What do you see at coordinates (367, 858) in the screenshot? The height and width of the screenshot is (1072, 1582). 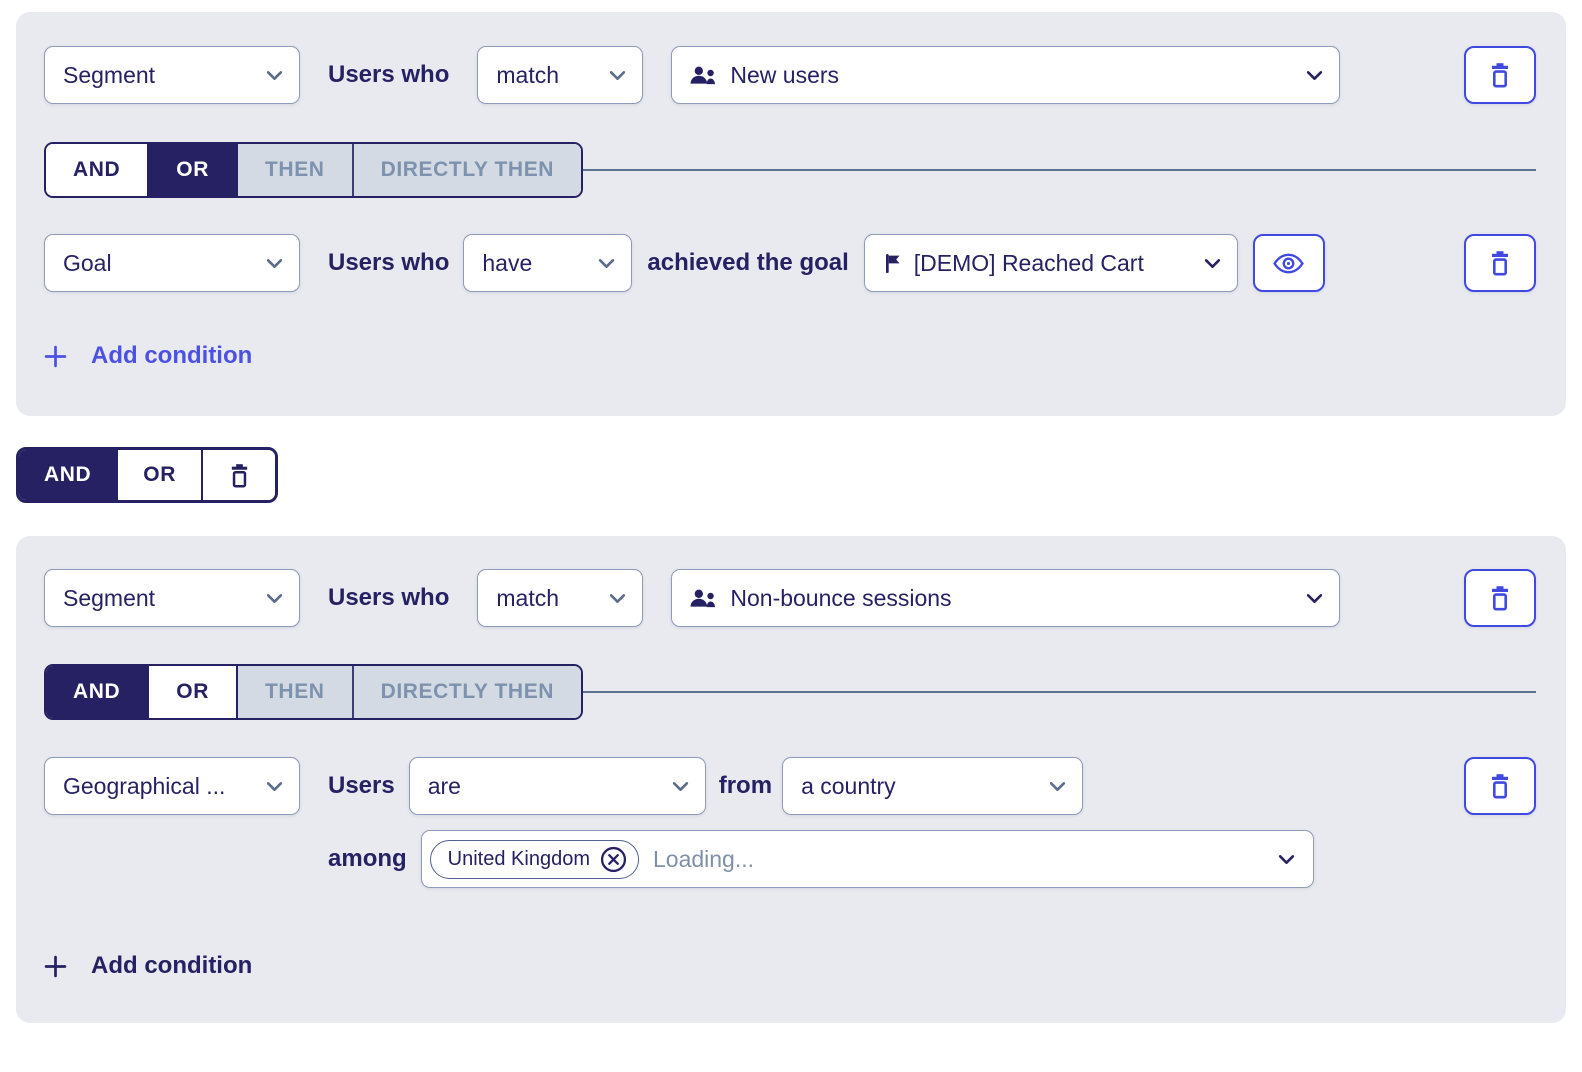 I see `among-label: among` at bounding box center [367, 858].